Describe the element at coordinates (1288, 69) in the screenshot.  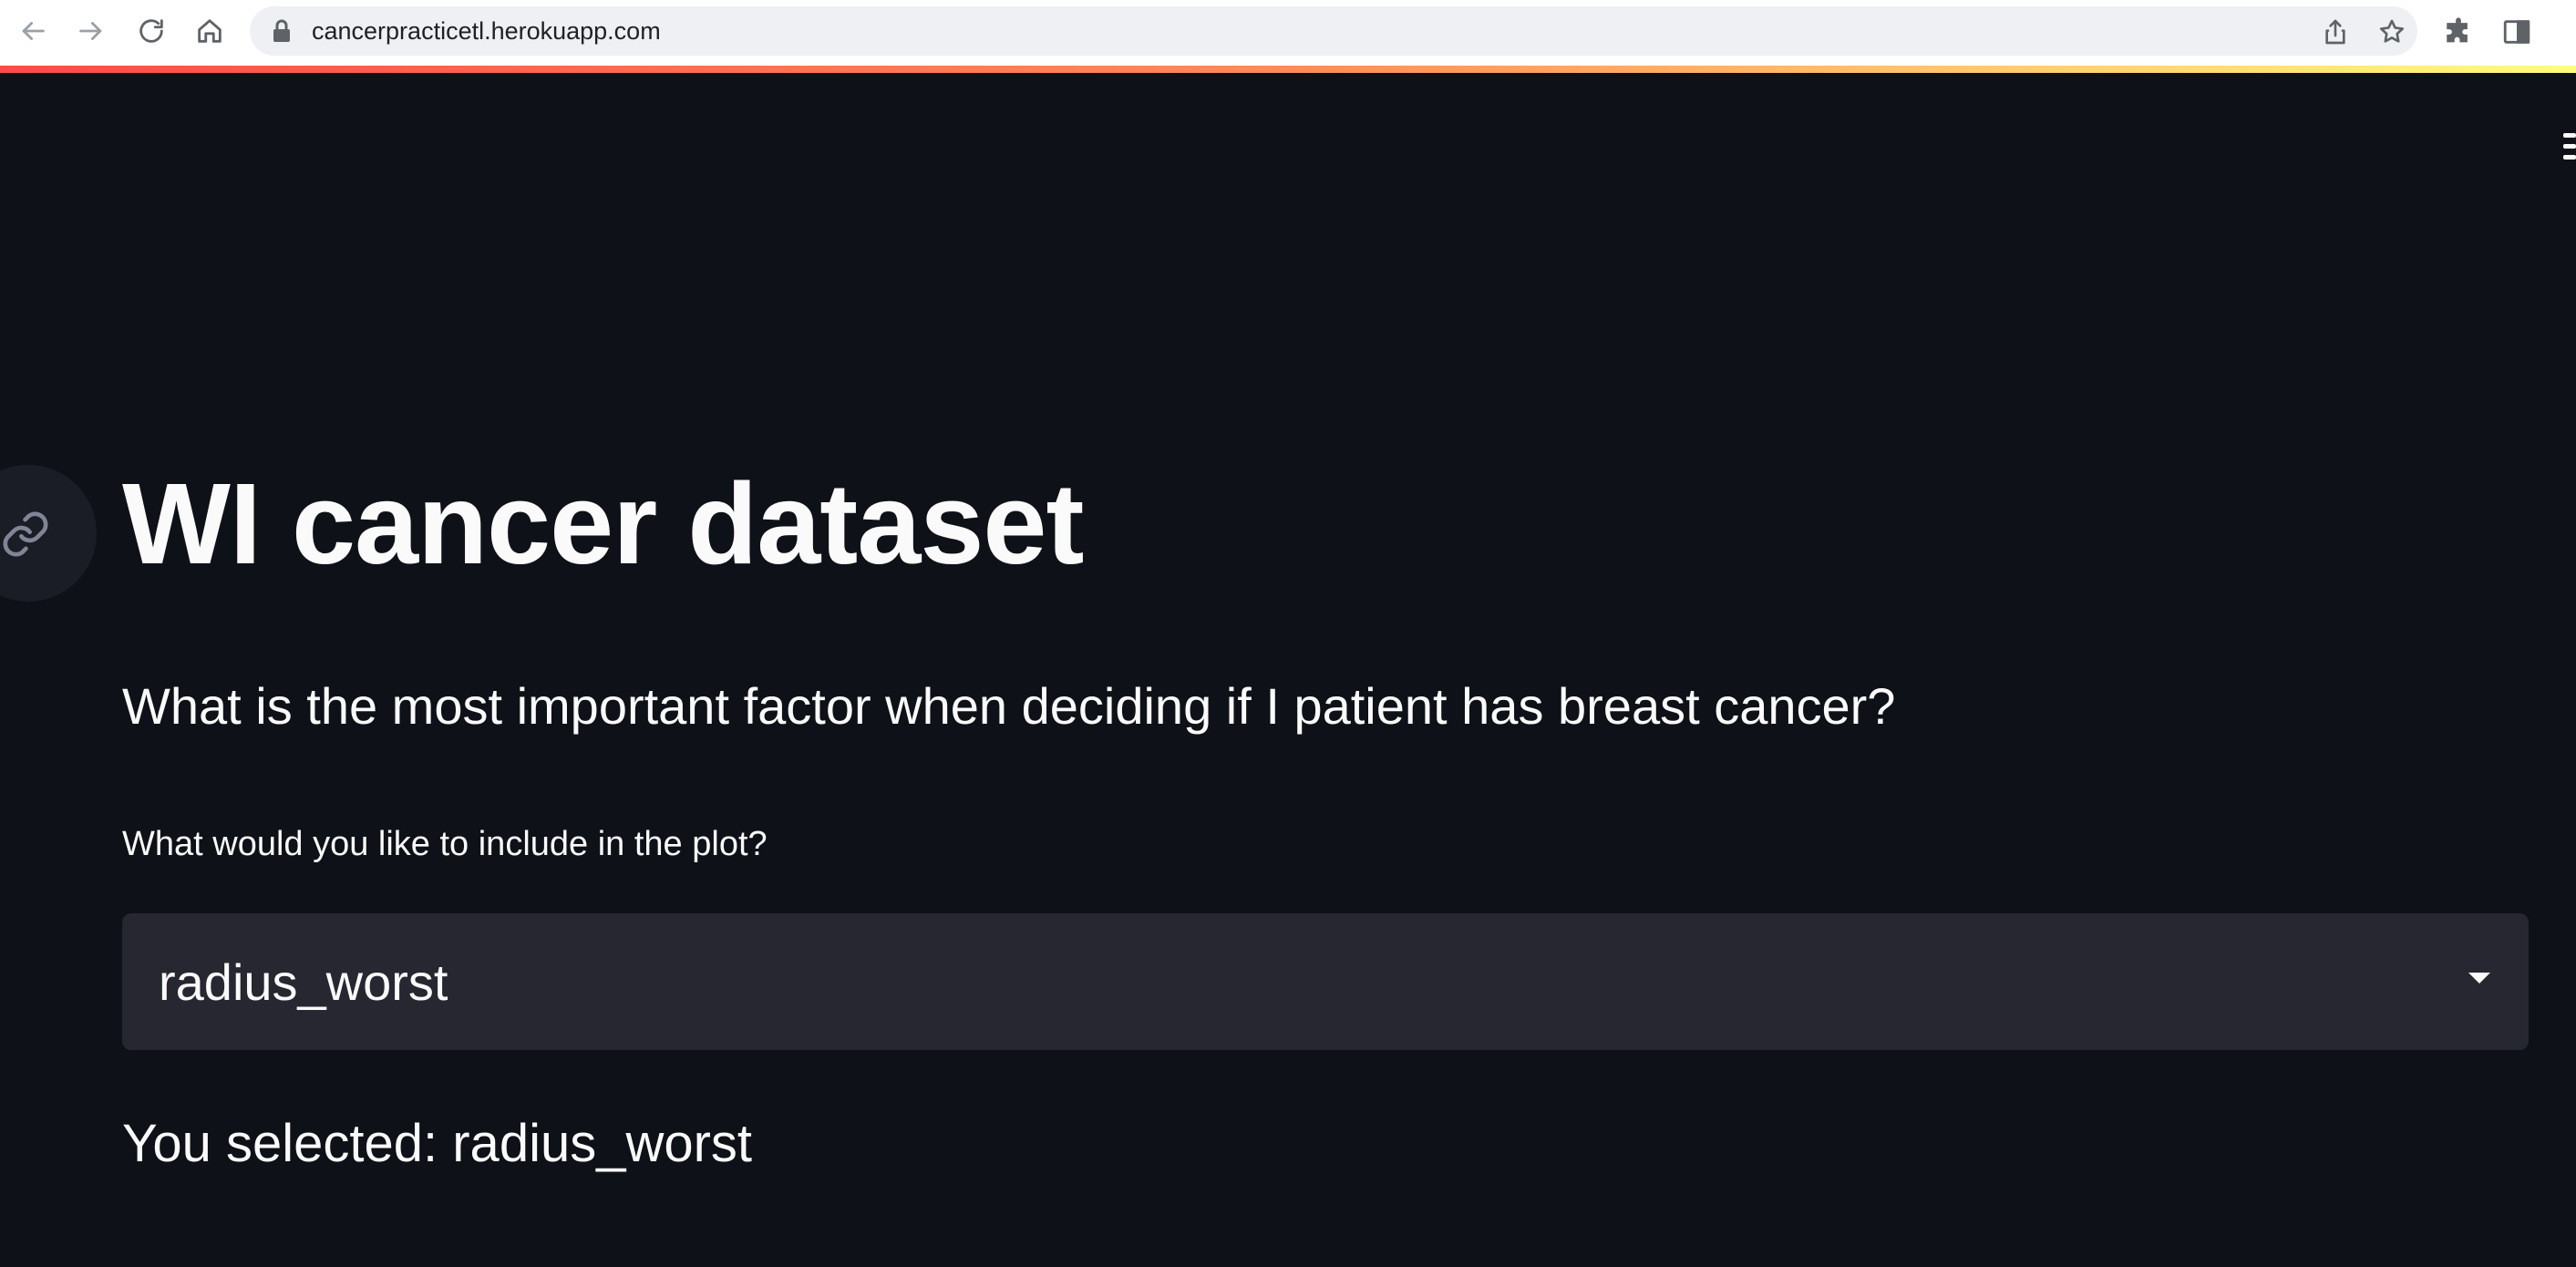
I see `app-decoration-bar` at that location.